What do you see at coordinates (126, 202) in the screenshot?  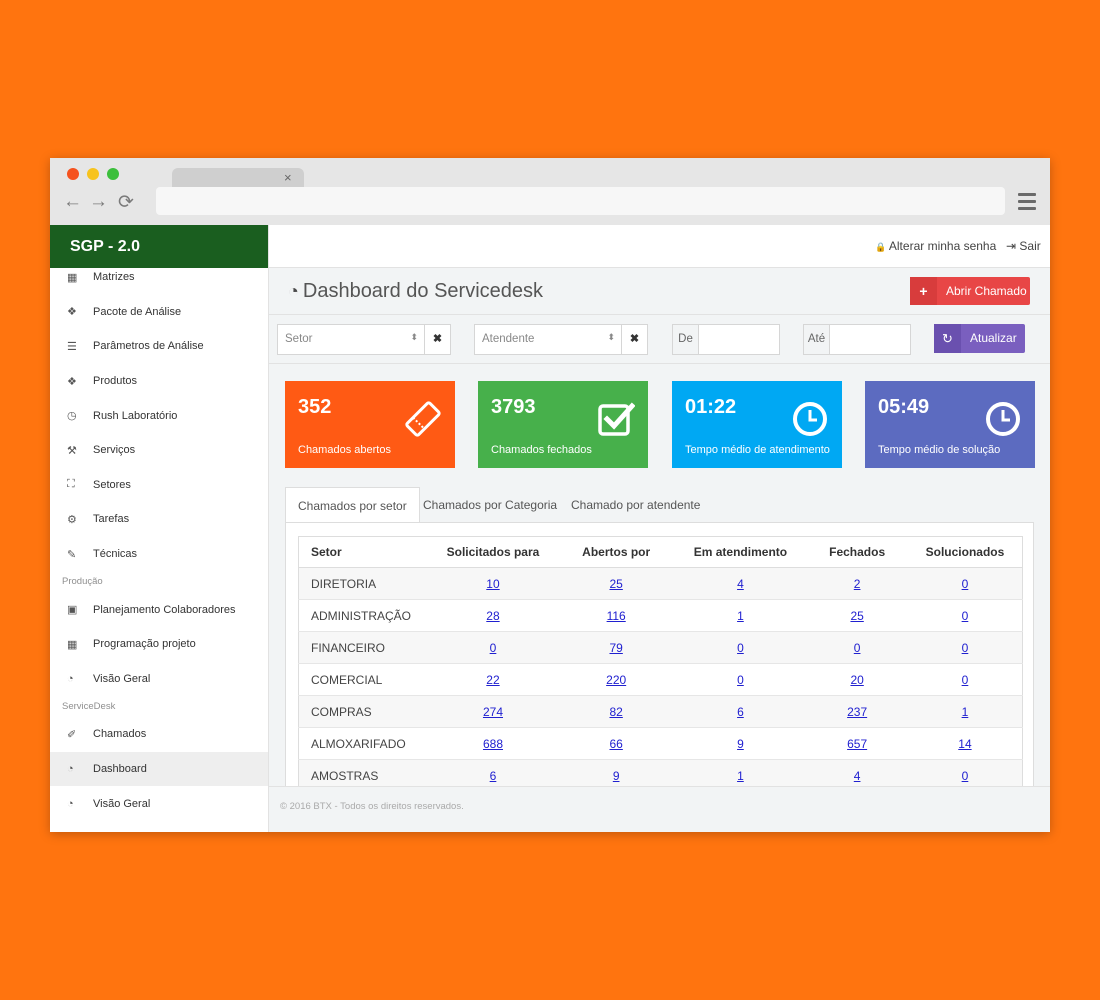 I see `reload-icon: ⟳` at bounding box center [126, 202].